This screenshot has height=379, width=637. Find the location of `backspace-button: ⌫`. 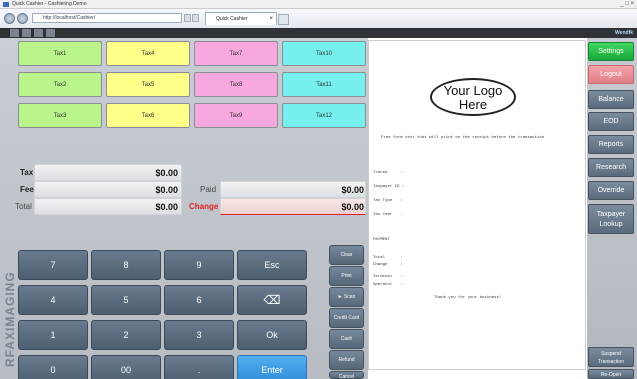

backspace-button: ⌫ is located at coordinates (272, 300).